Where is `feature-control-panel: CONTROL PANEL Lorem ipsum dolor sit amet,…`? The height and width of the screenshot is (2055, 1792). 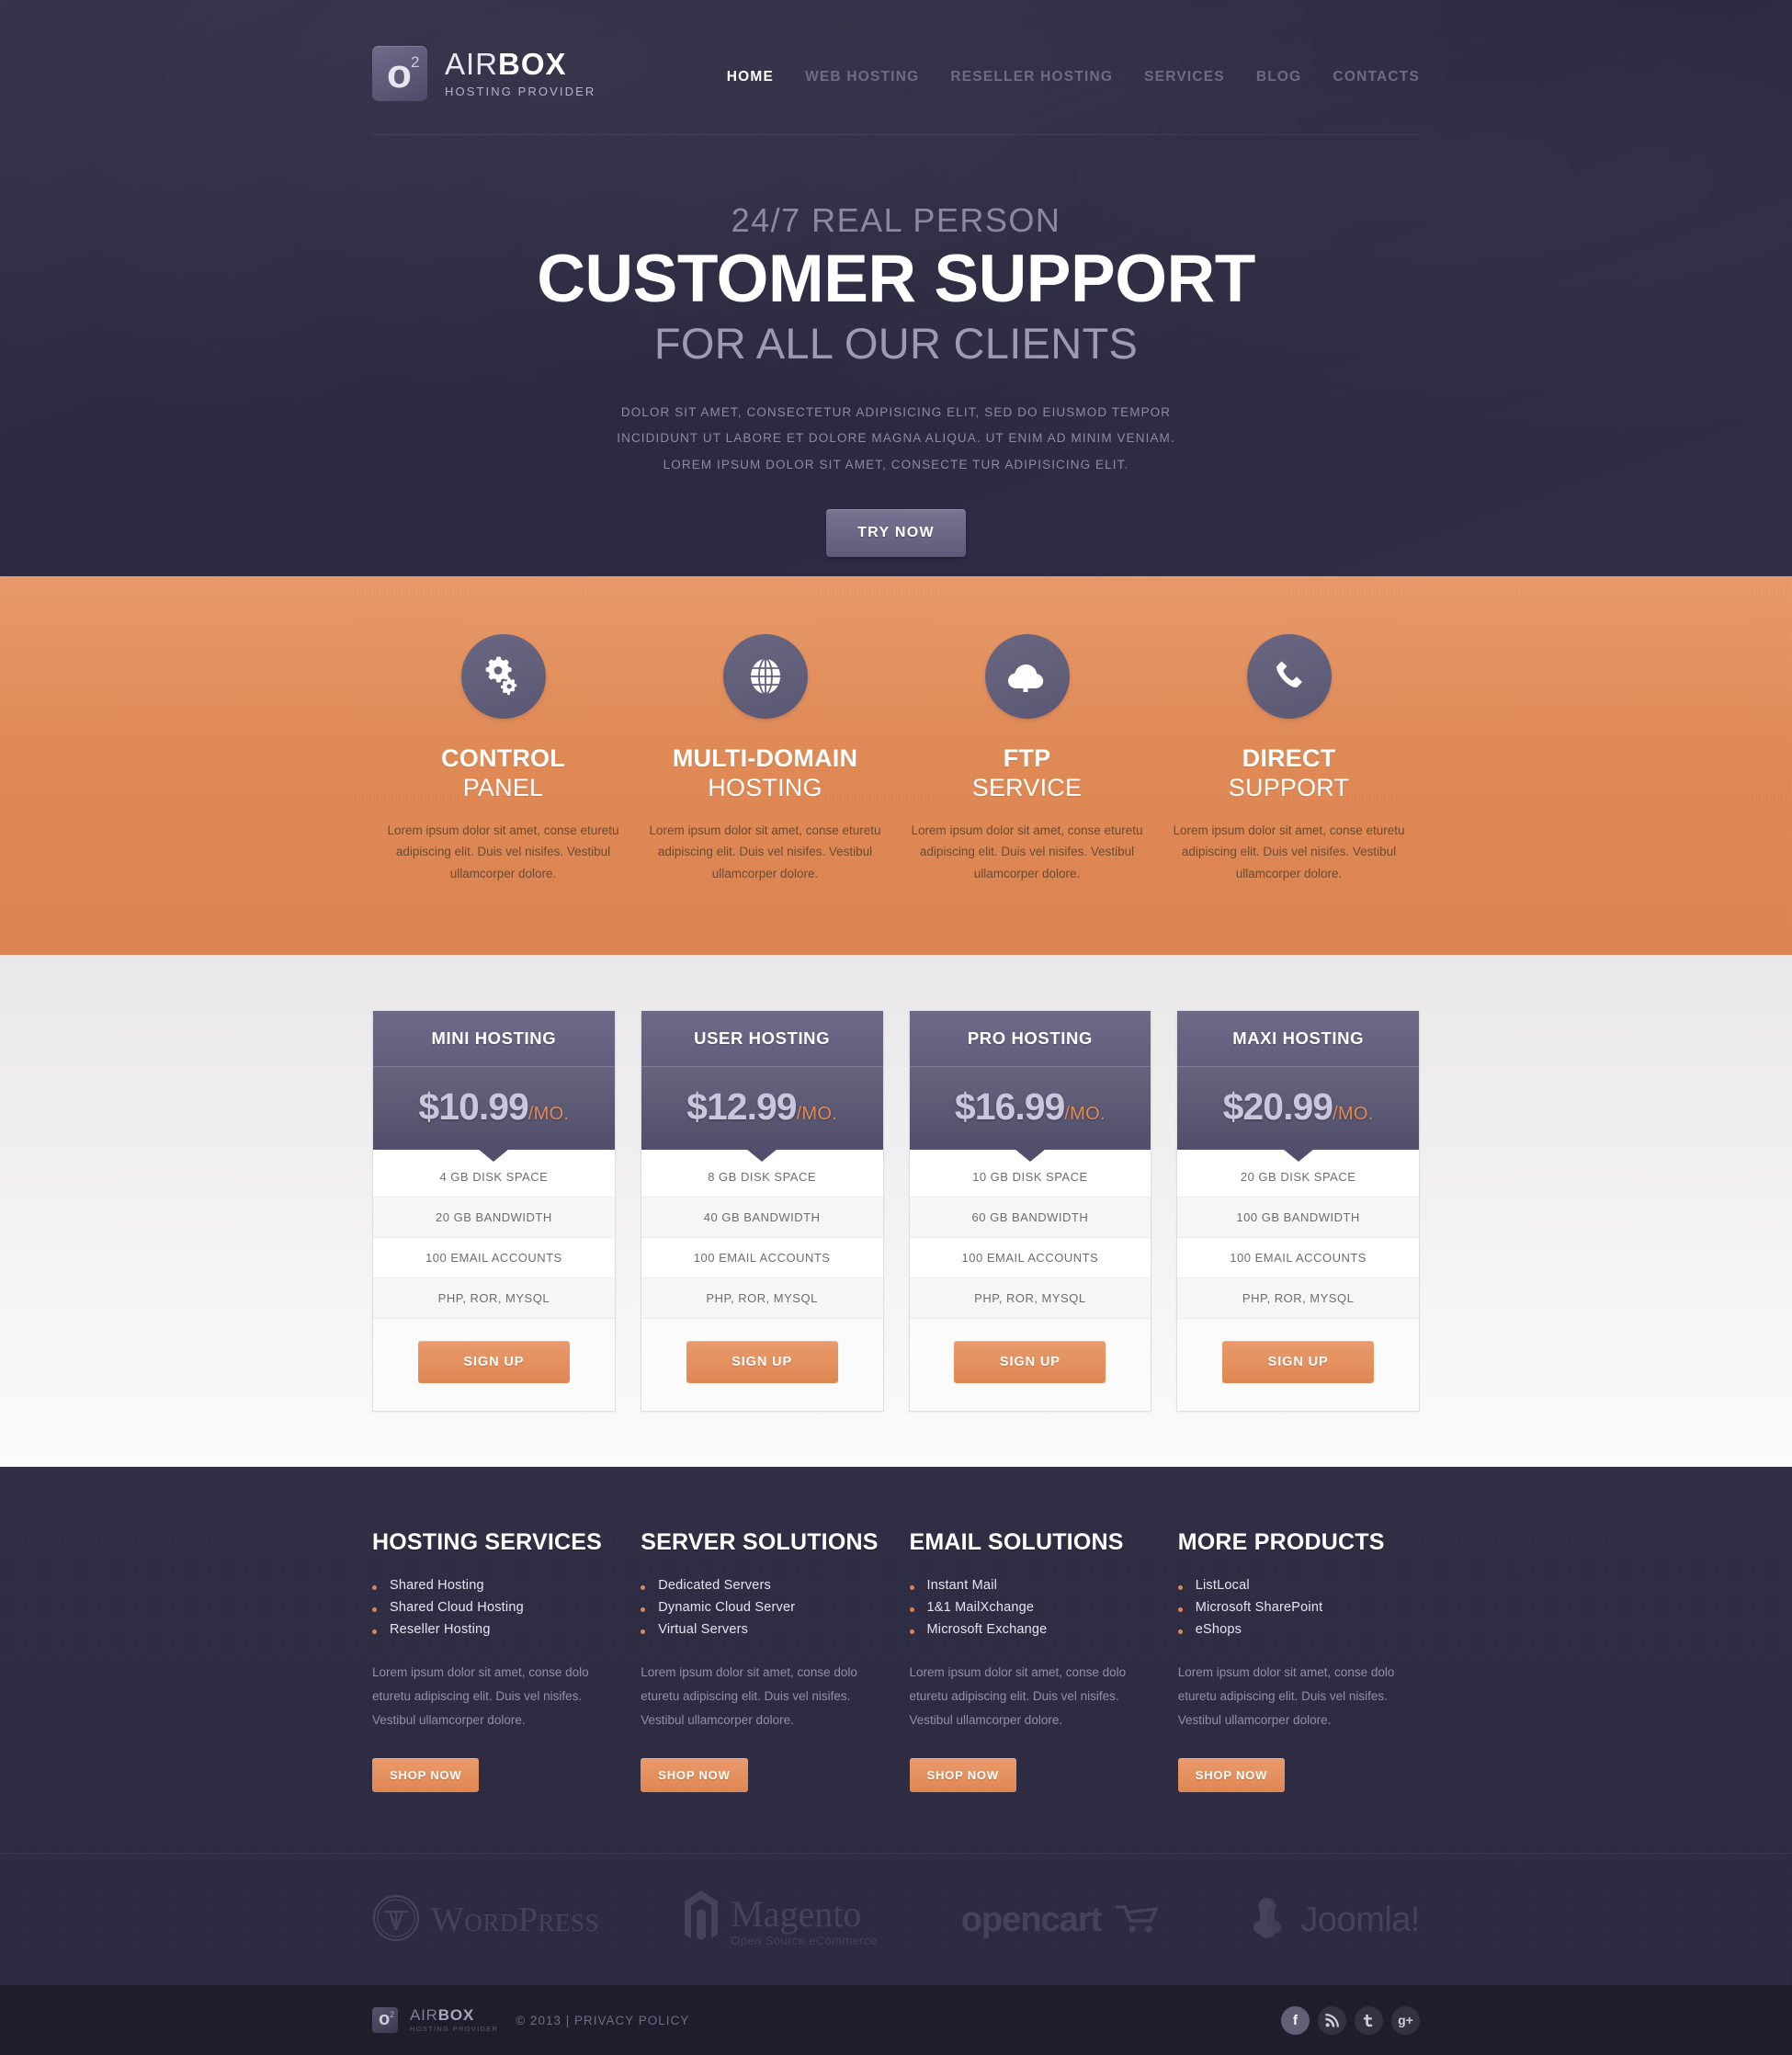
feature-control-panel: CONTROL PANEL Lorem ipsum dolor sit amet,… is located at coordinates (503, 760).